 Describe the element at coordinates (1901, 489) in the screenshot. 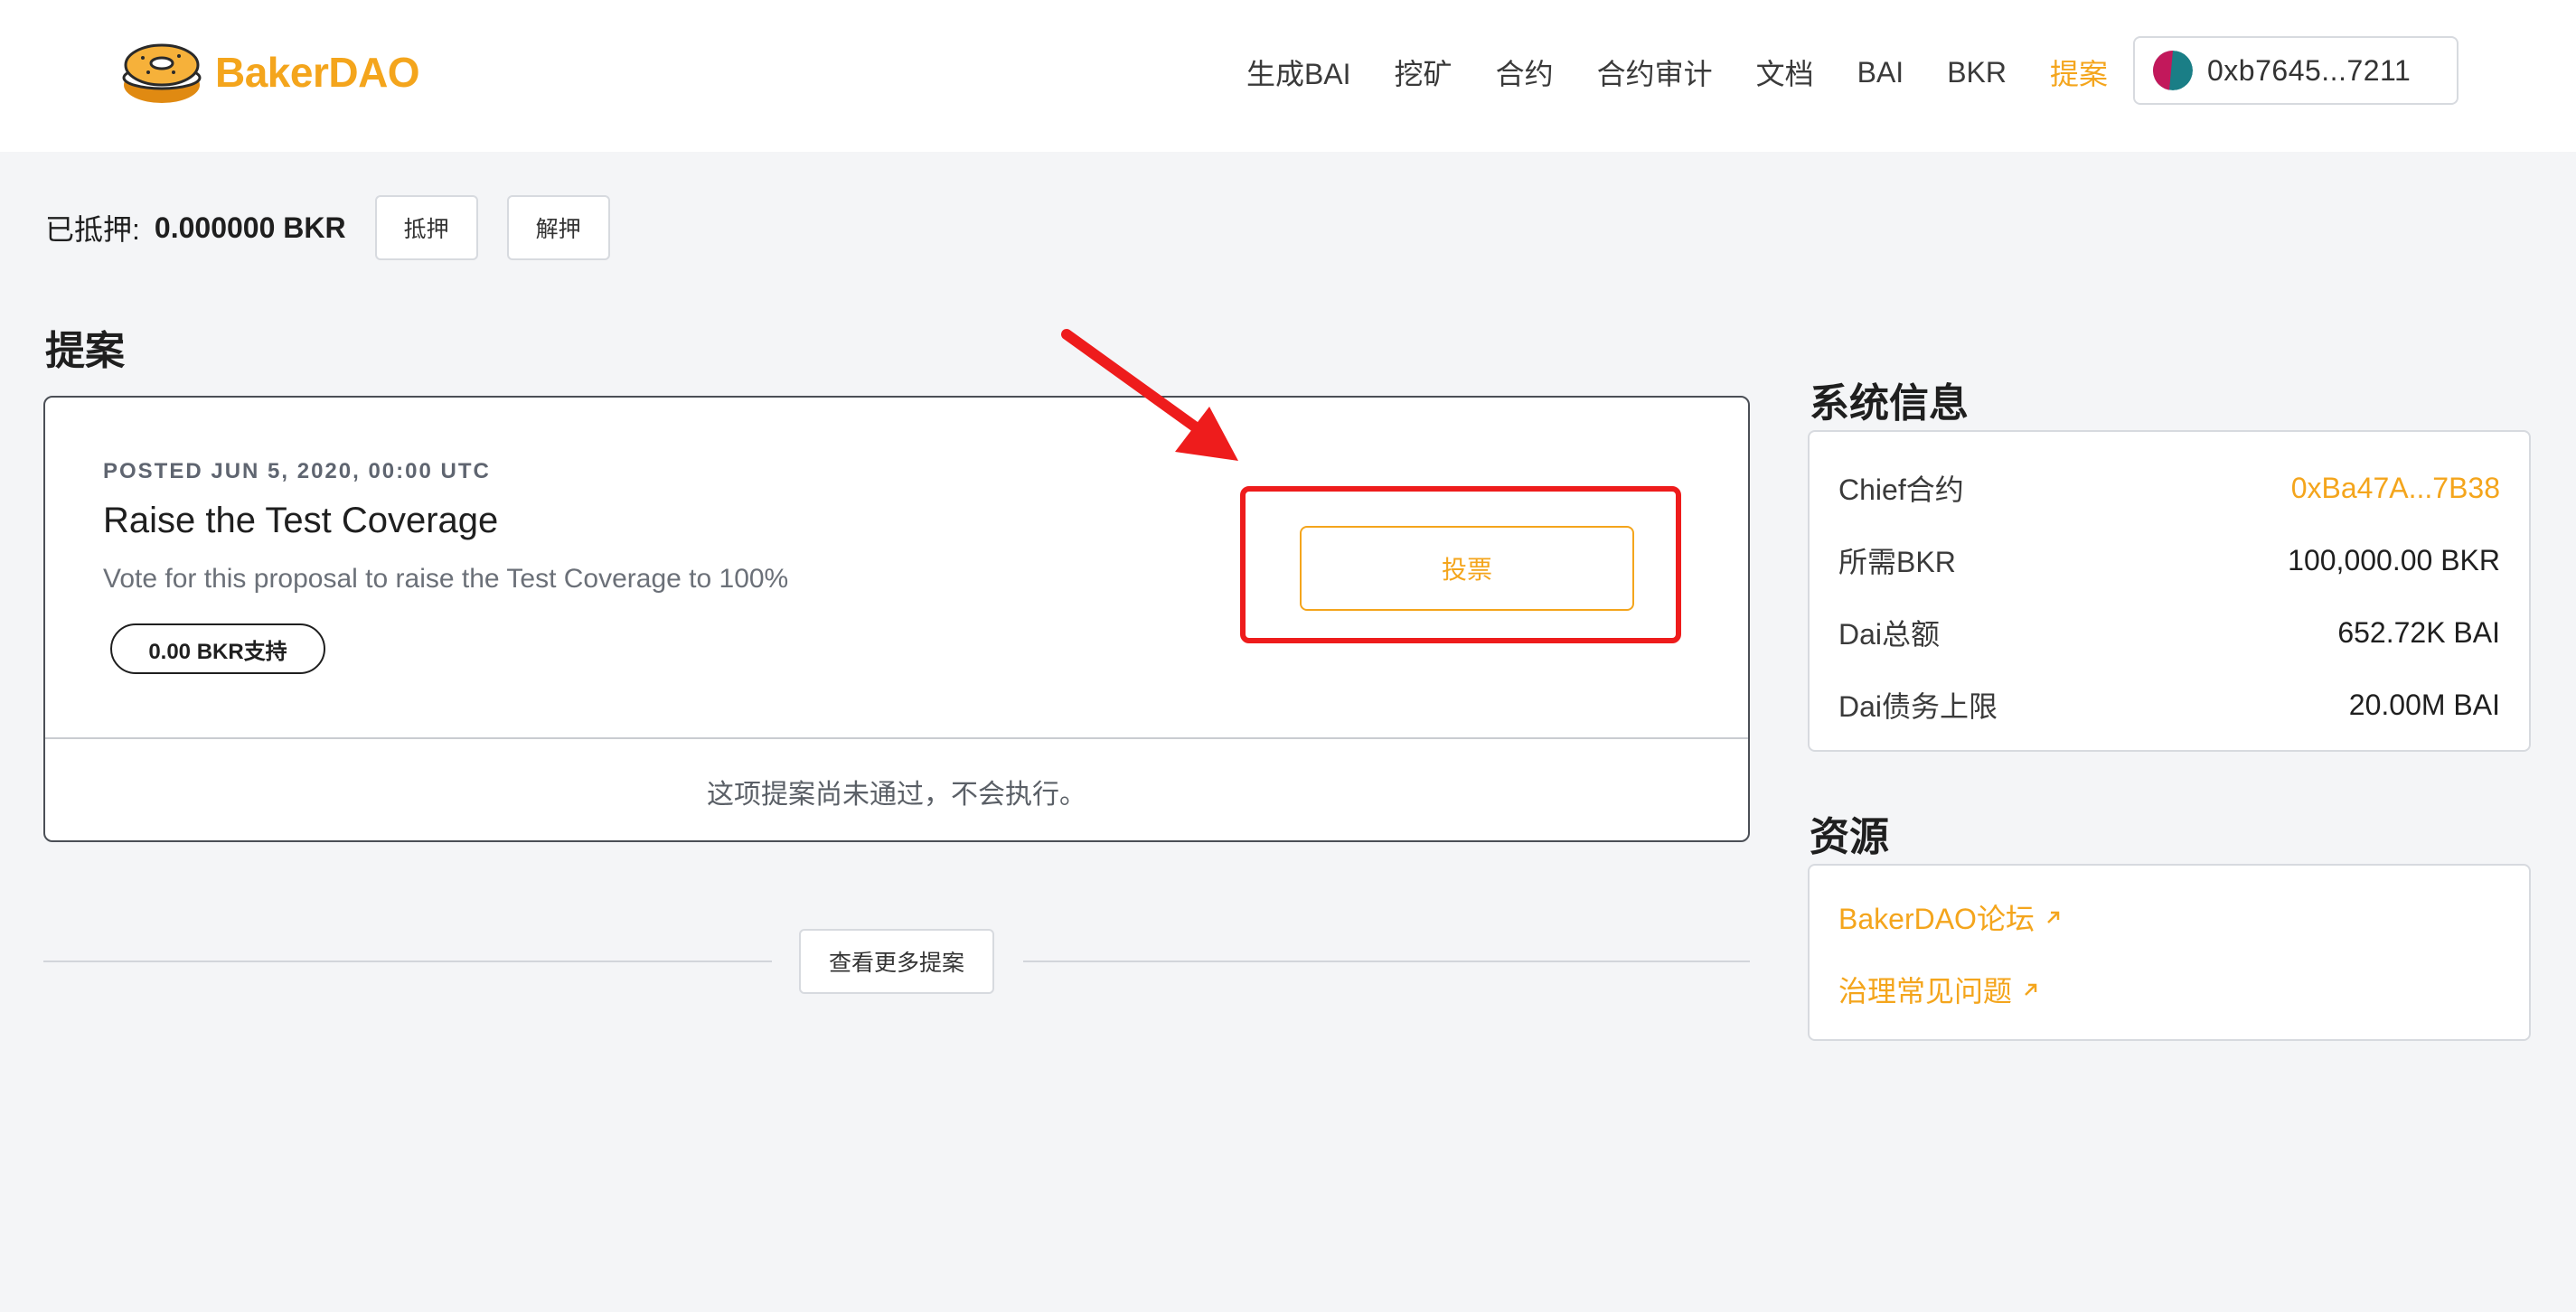

I see `info-key: Chief合约` at that location.